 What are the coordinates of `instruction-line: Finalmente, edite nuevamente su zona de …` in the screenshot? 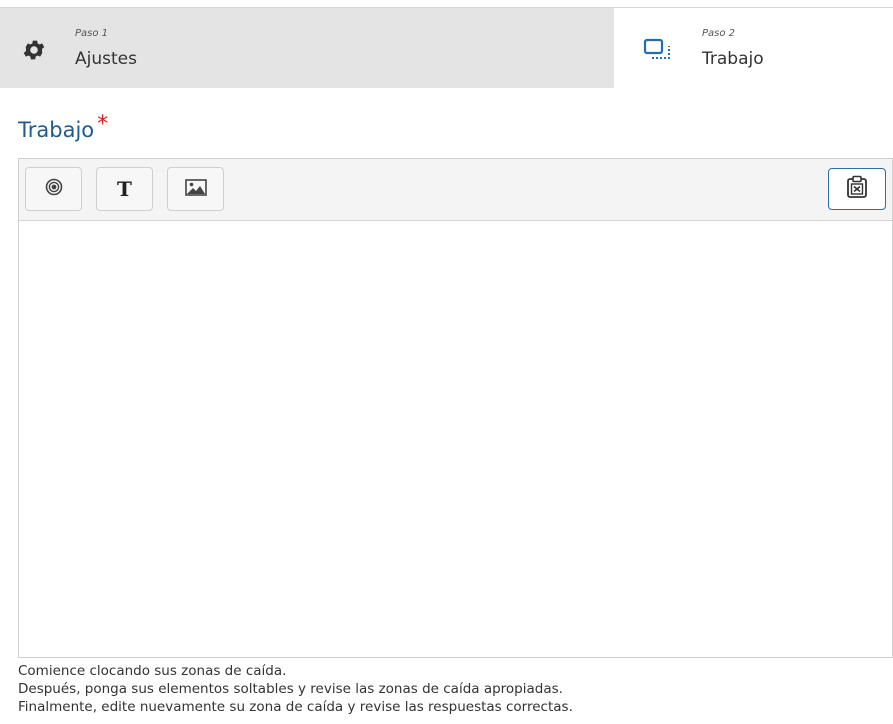 It's located at (295, 707).